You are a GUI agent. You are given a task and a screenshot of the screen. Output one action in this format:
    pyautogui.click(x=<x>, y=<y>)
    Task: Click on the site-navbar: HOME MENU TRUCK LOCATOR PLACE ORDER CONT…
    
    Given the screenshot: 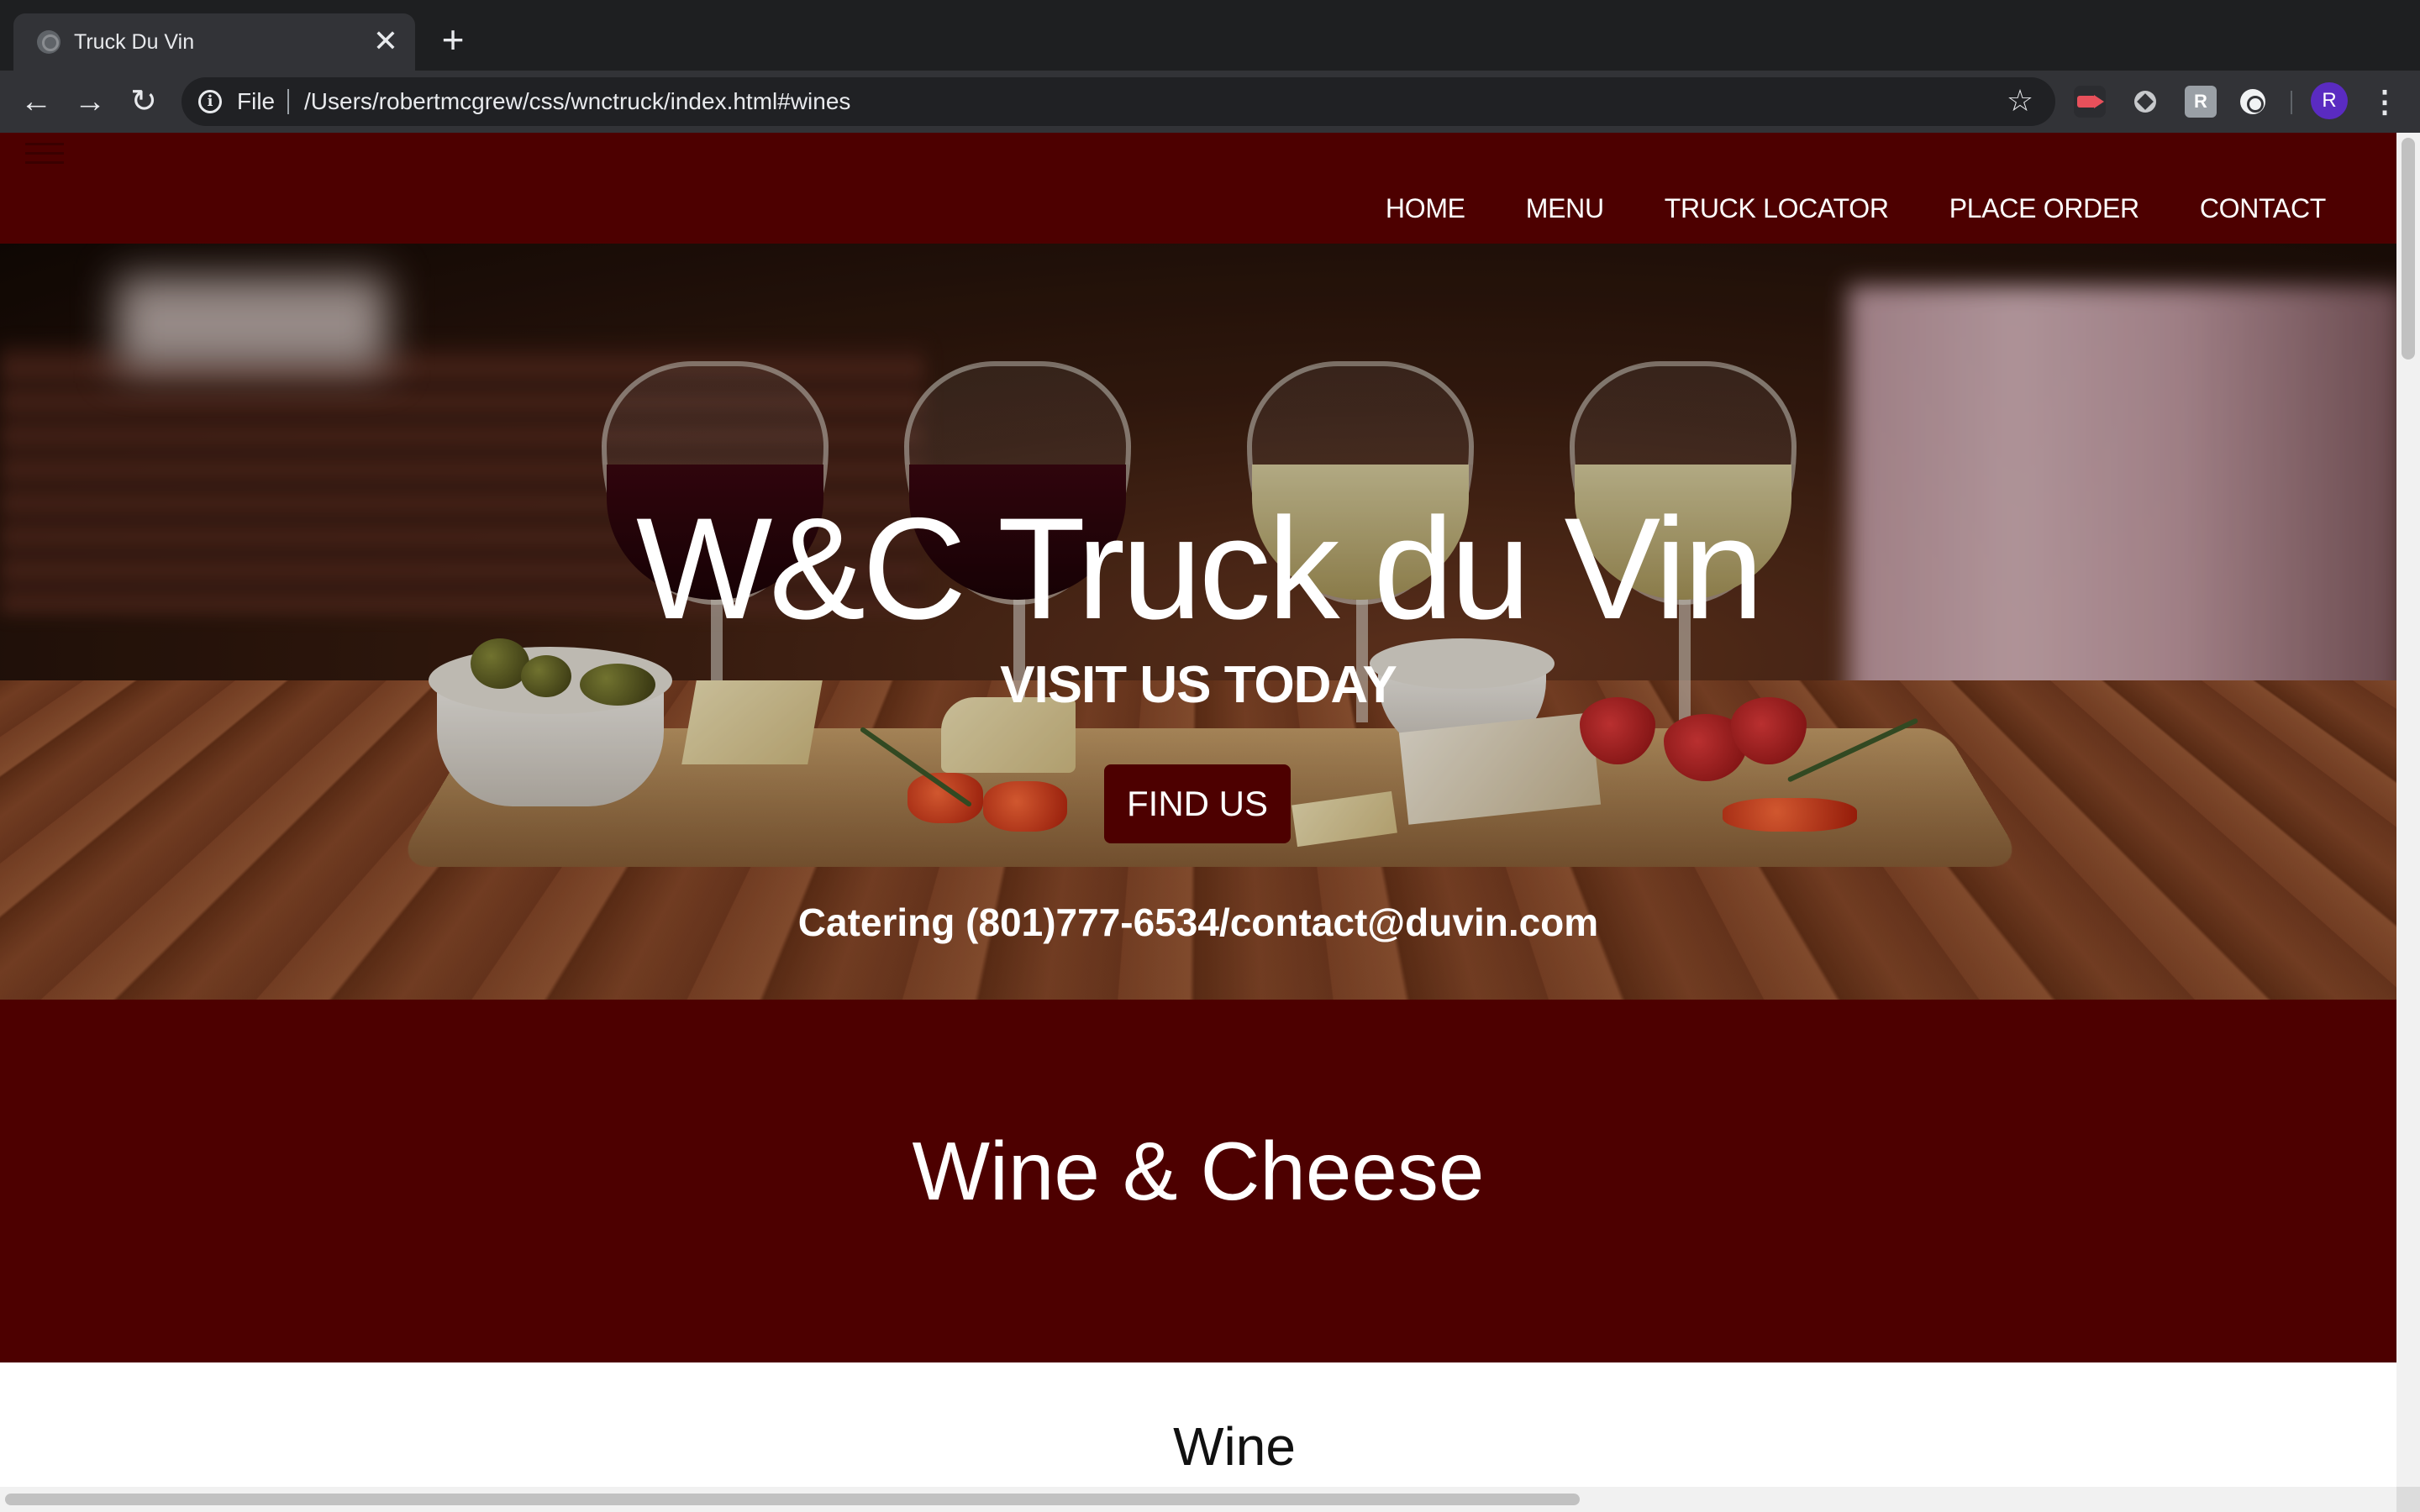 What is the action you would take?
    pyautogui.click(x=1198, y=188)
    